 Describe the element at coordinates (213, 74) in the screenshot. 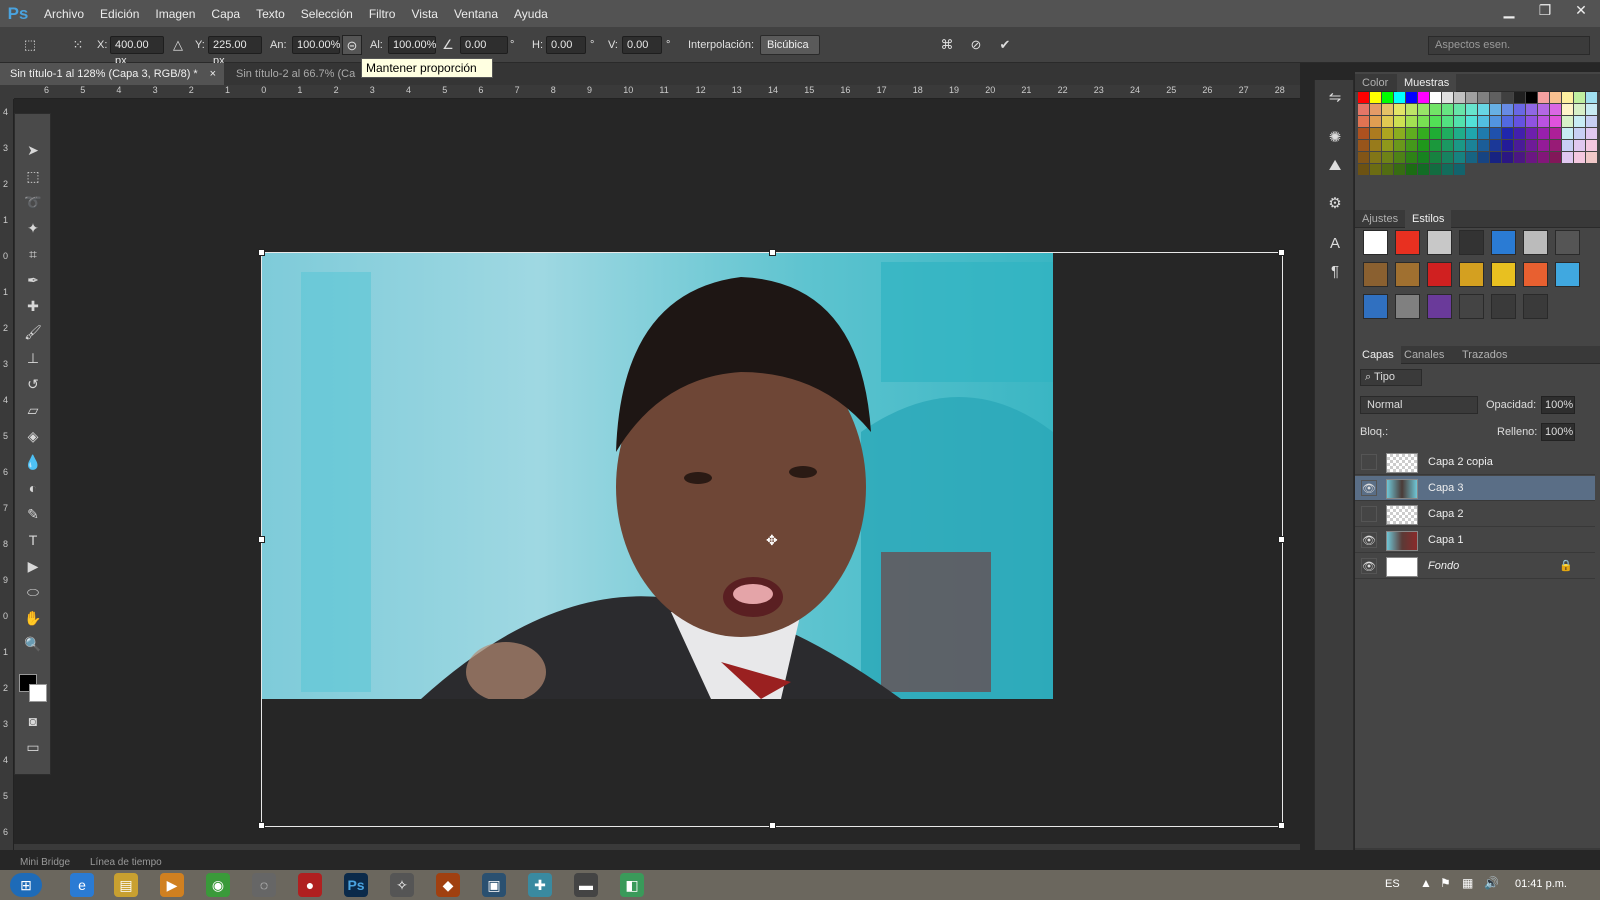

I see `close-tab-icon: ×` at that location.